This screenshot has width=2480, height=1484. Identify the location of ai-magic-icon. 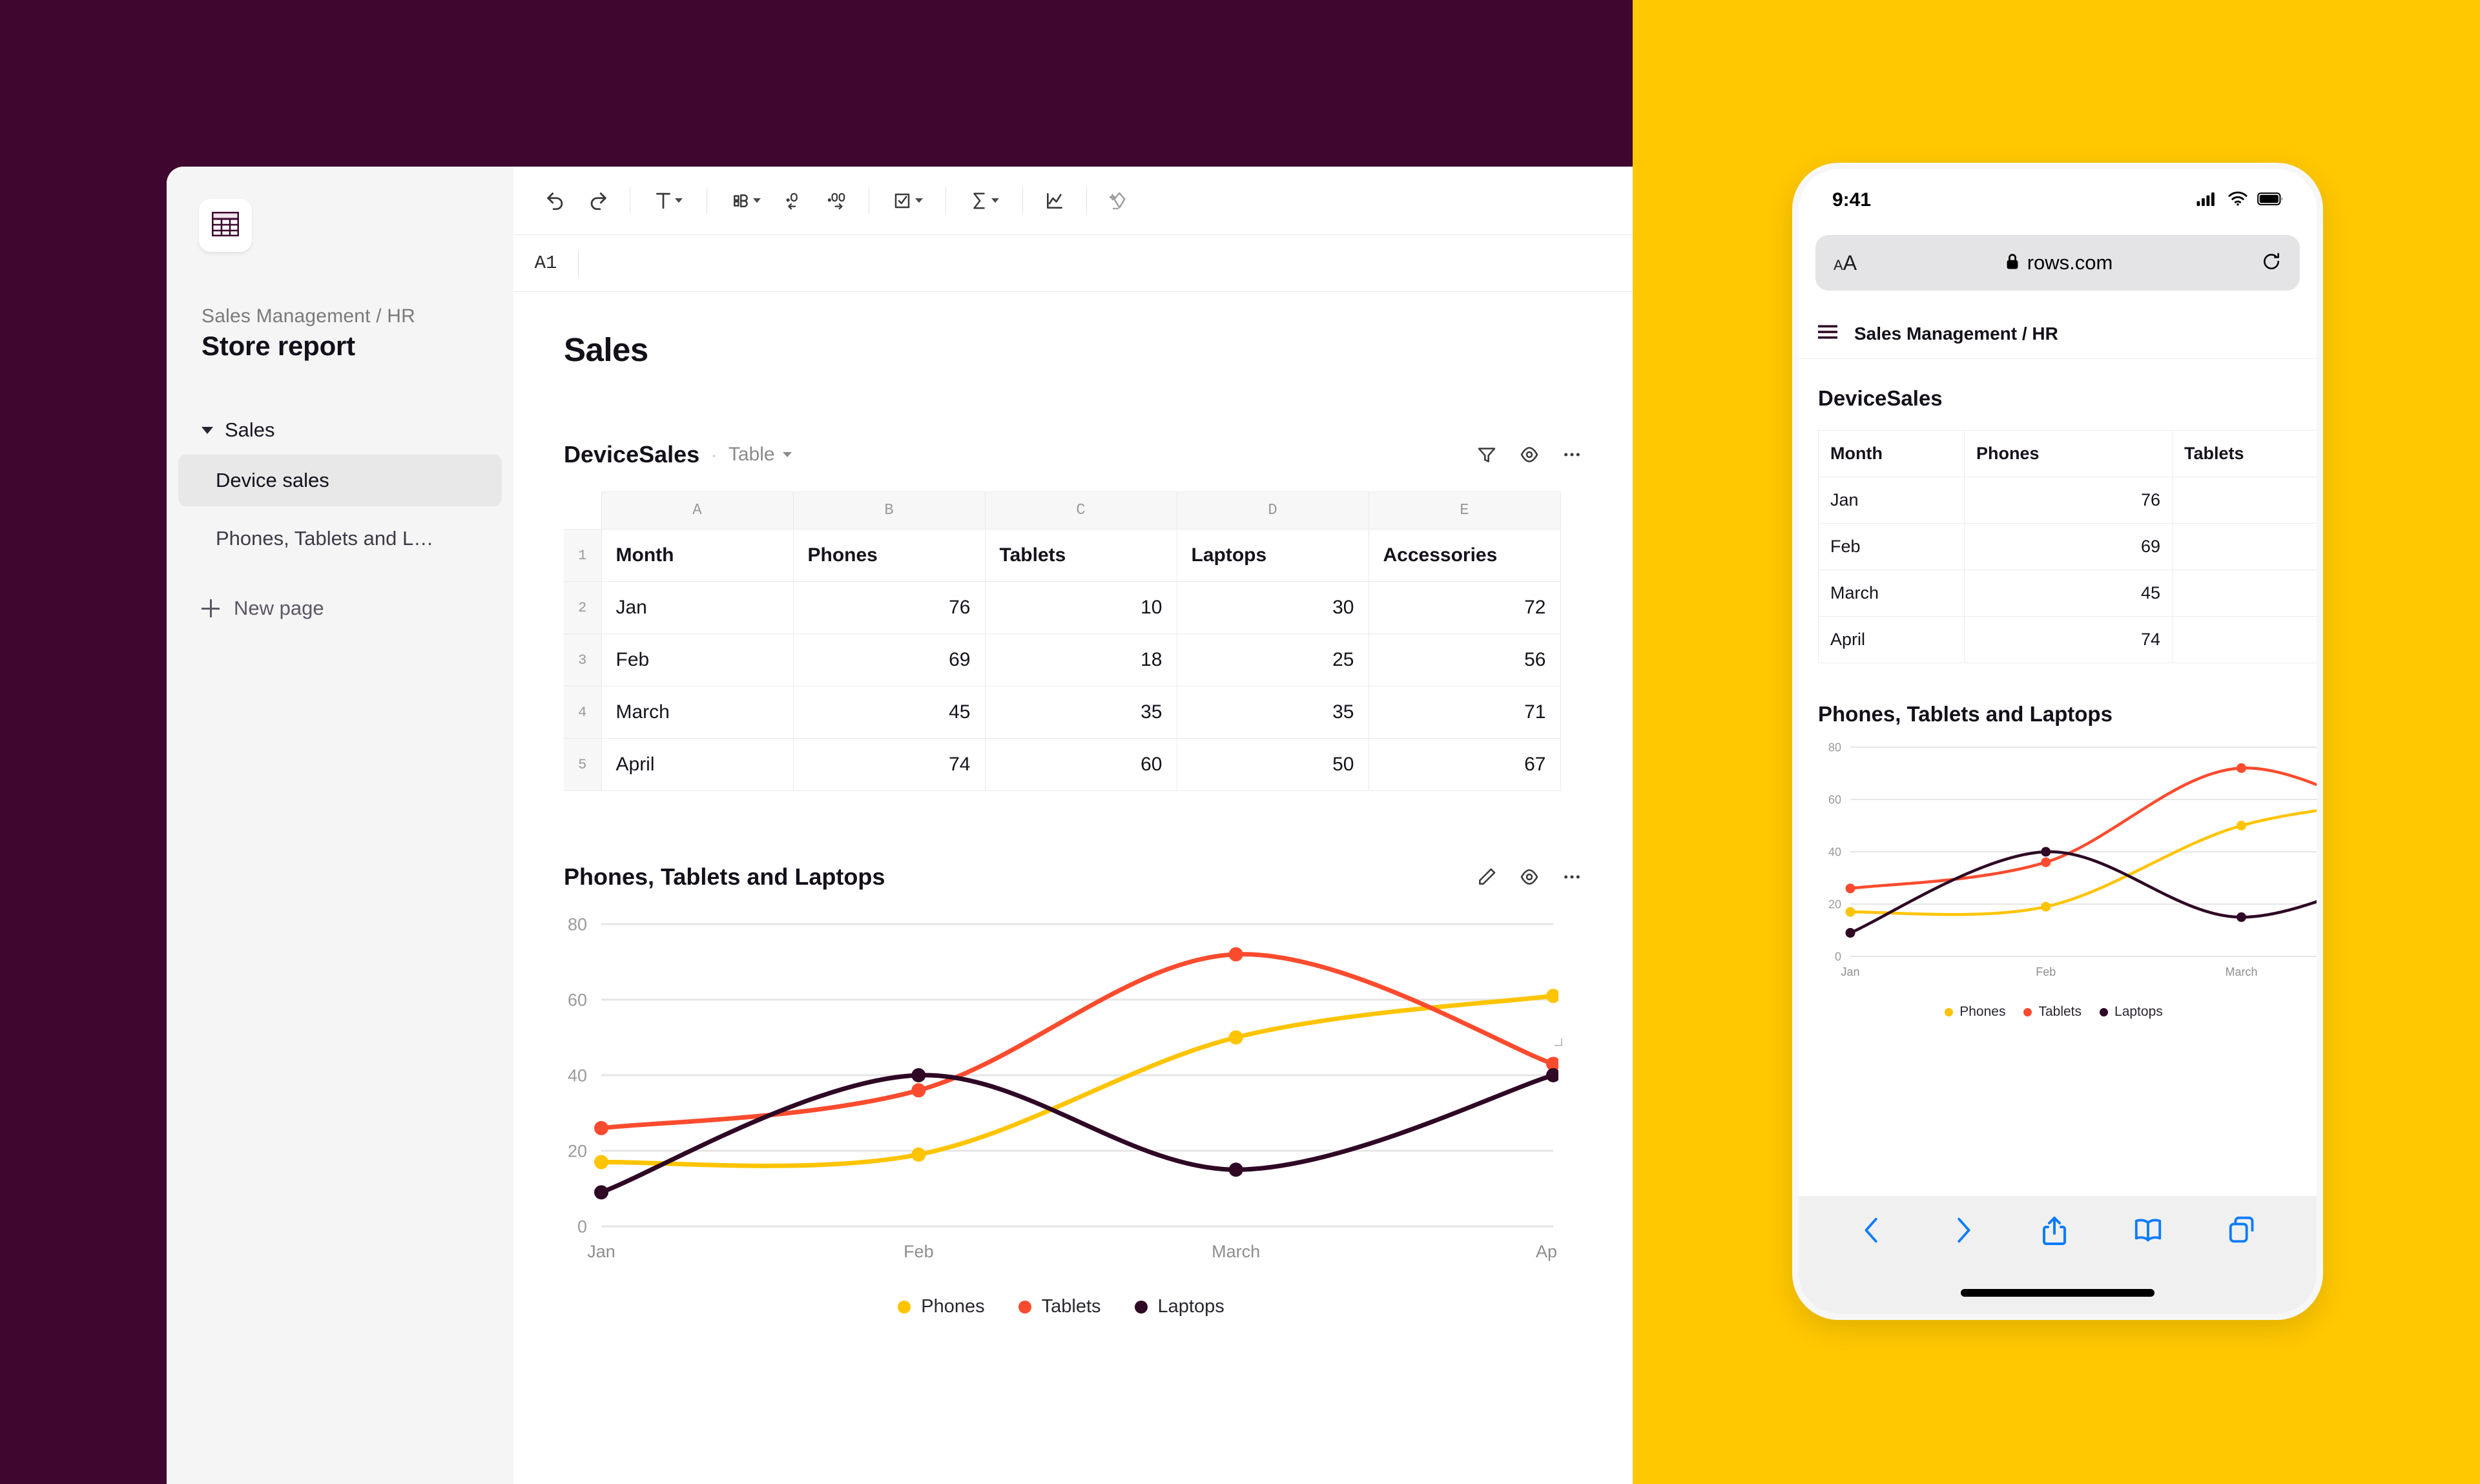
(1119, 201).